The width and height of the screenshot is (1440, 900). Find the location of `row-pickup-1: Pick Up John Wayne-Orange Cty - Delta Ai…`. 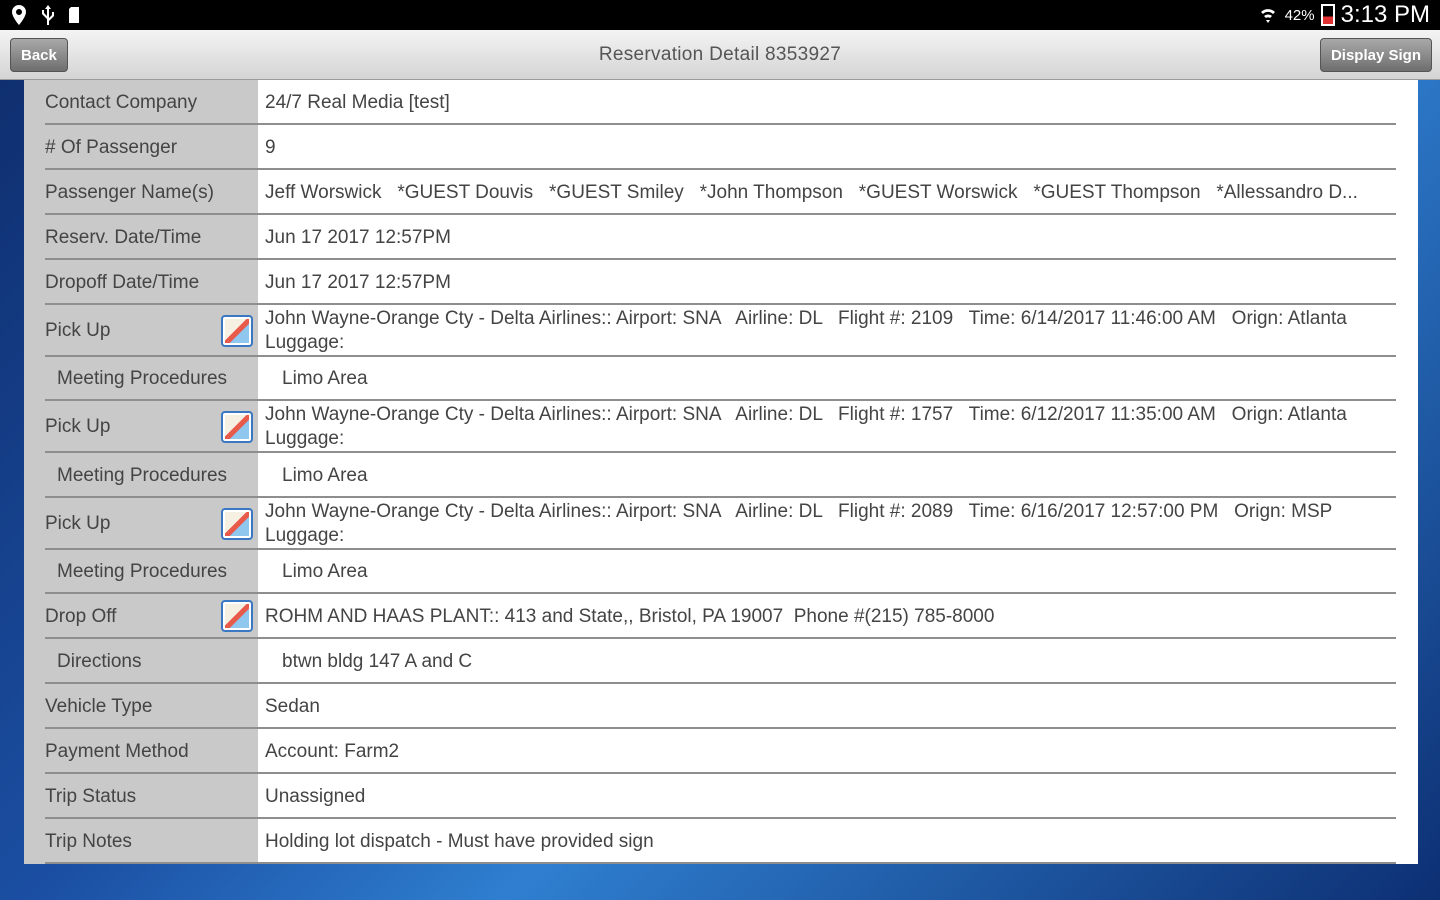

row-pickup-1: Pick Up John Wayne-Orange Cty - Delta Ai… is located at coordinates (721, 331).